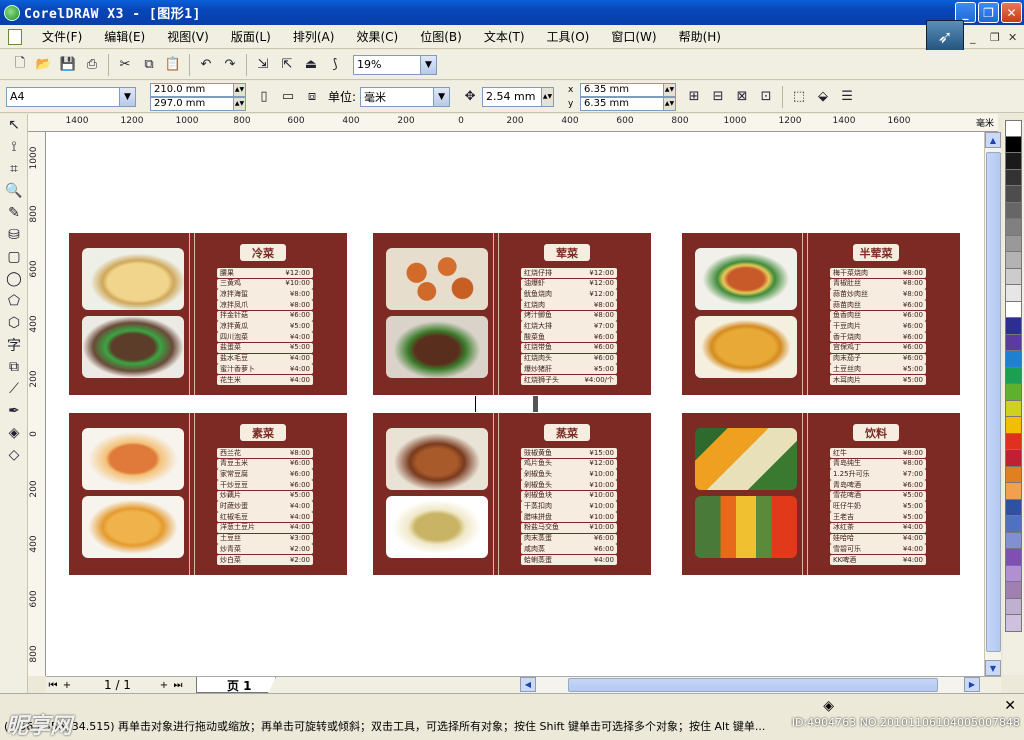  I want to click on horizontal-scroll-thumb, so click(753, 685).